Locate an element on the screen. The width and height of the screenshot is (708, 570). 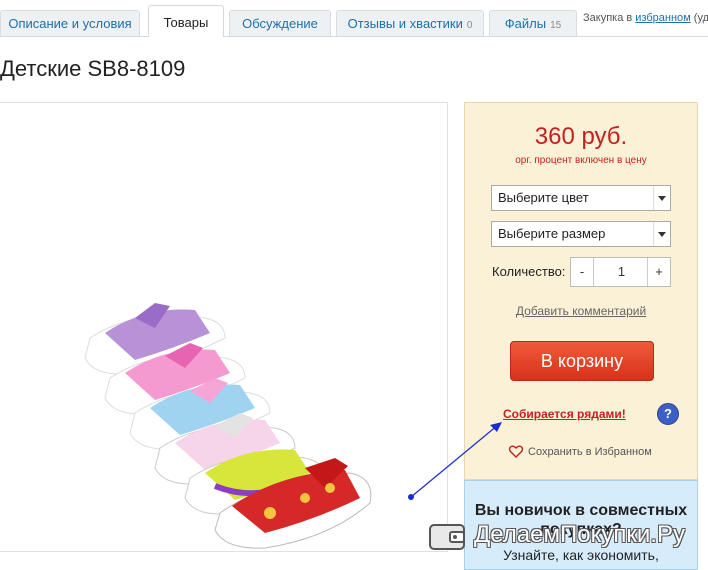
quantity-stepper: - 1 + is located at coordinates (620, 272).